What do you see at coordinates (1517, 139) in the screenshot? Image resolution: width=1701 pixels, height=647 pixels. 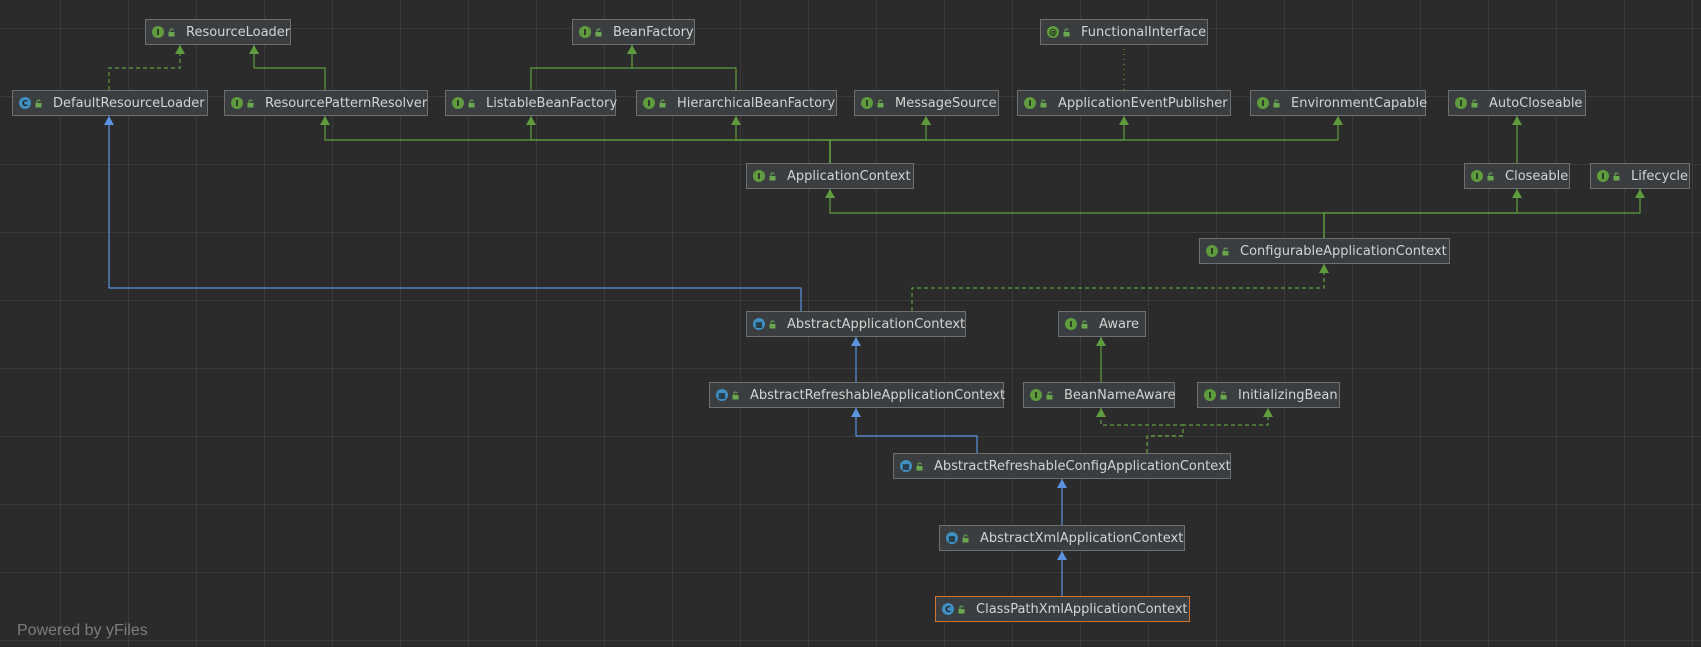 I see `edge-closeable-to-auto-closeable` at bounding box center [1517, 139].